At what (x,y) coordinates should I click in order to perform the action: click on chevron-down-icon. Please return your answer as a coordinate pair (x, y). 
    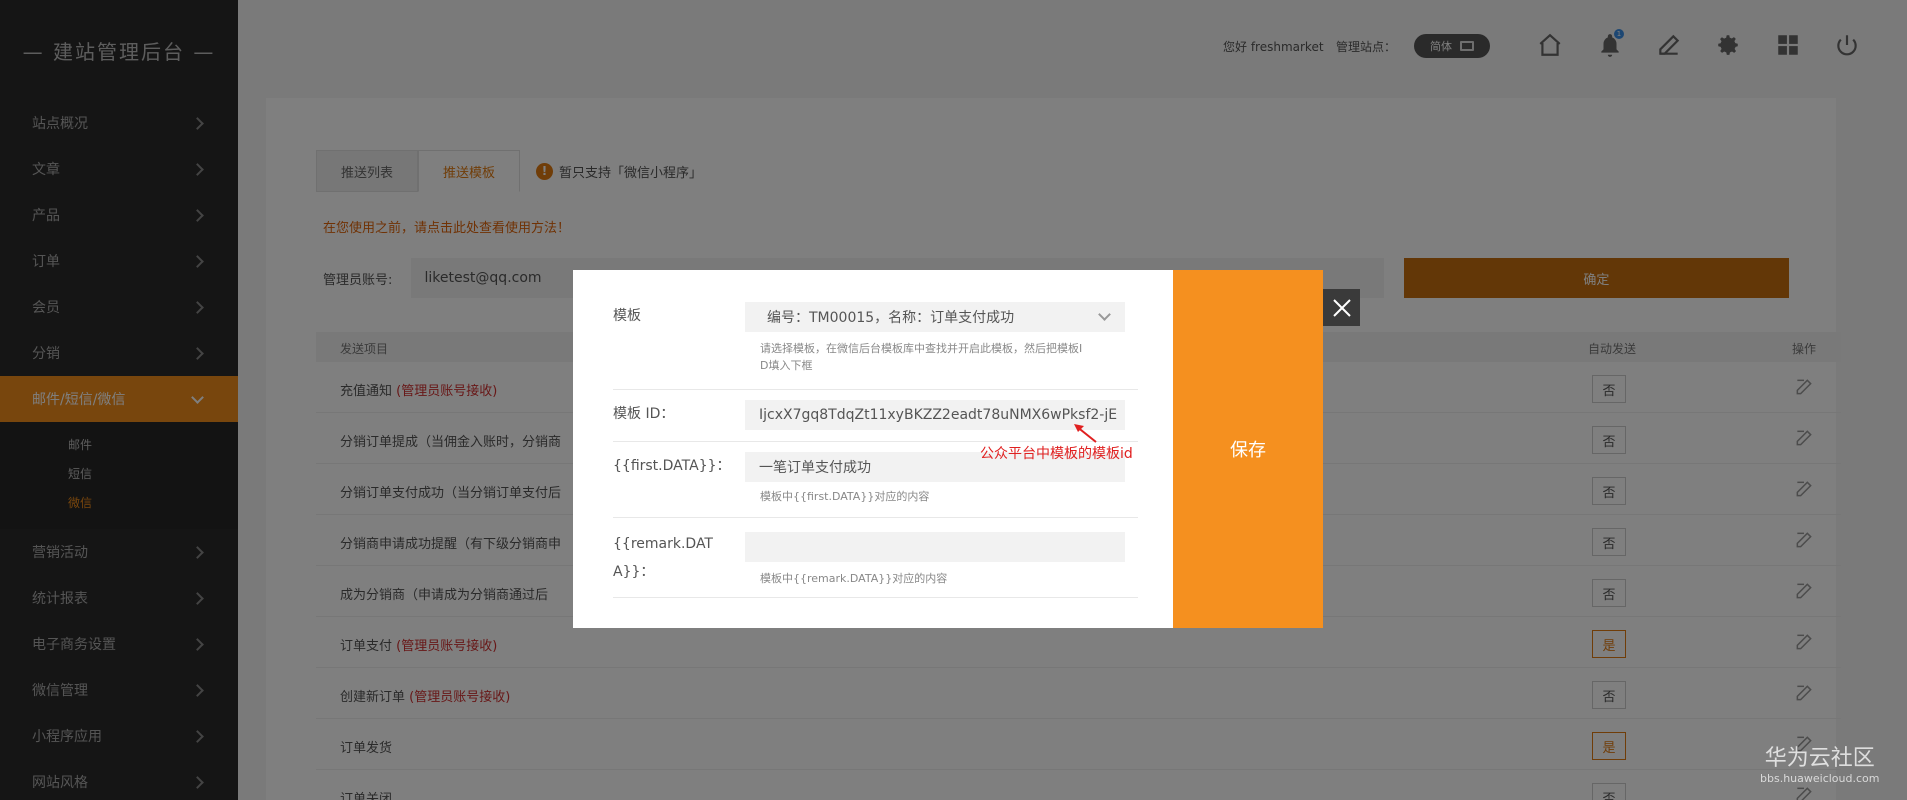
    Looking at the image, I should click on (1104, 314).